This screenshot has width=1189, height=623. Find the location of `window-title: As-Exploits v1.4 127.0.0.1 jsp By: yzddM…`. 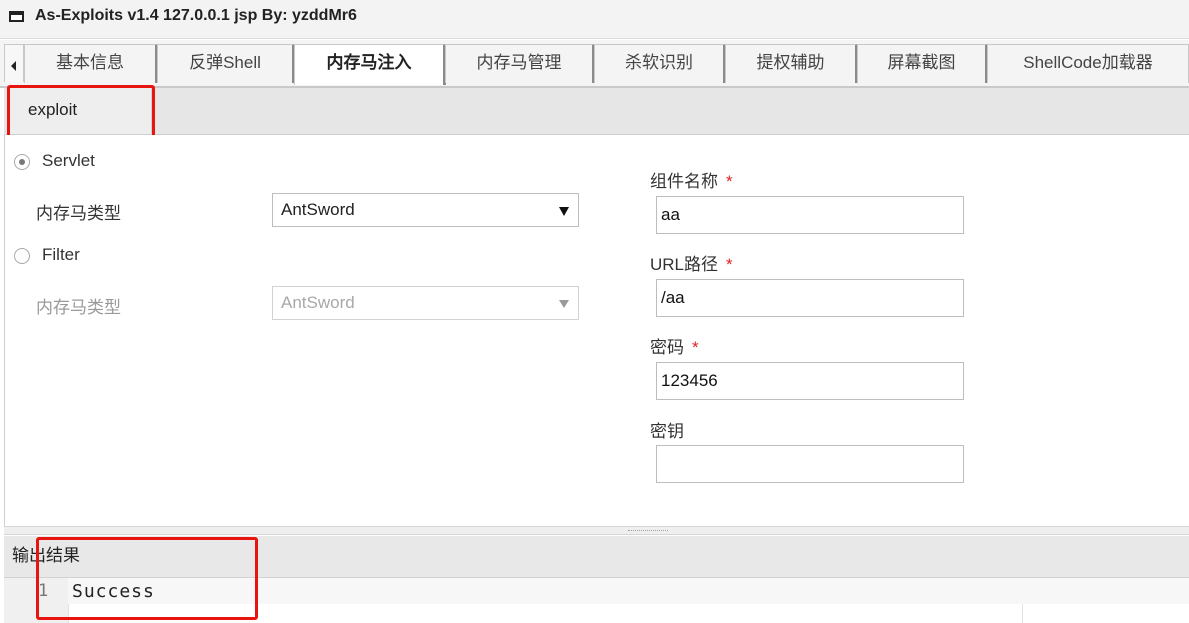

window-title: As-Exploits v1.4 127.0.0.1 jsp By: yzddM… is located at coordinates (196, 15).